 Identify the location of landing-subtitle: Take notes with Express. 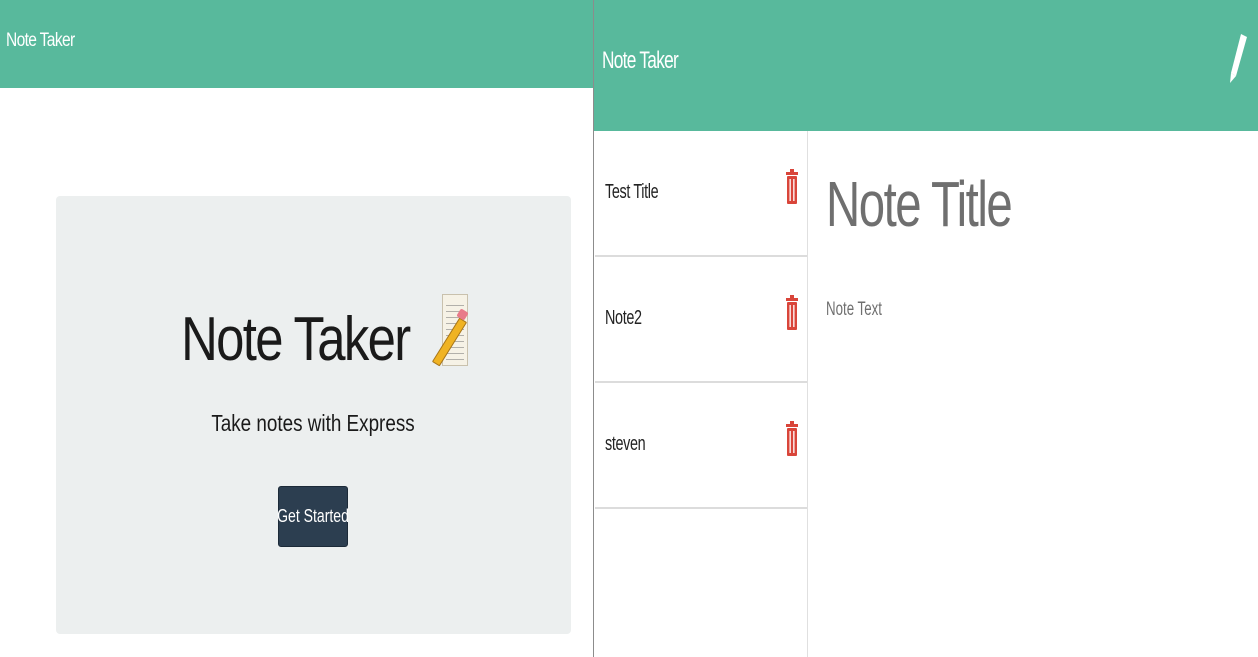
(313, 423).